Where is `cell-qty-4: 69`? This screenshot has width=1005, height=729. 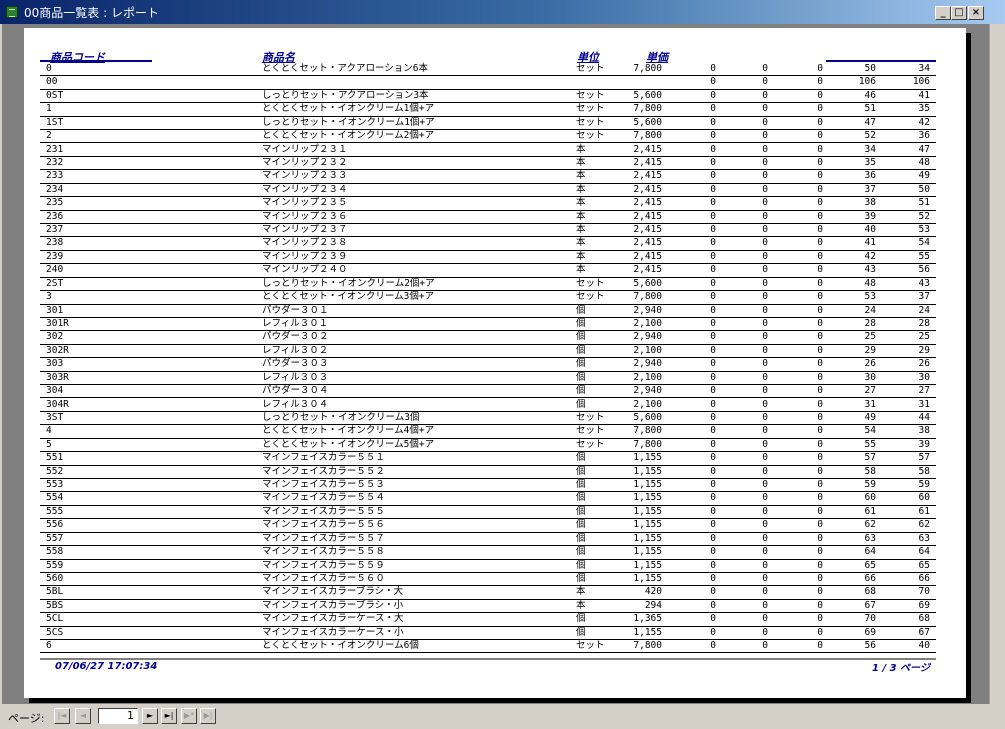
cell-qty-4: 69 is located at coordinates (870, 632).